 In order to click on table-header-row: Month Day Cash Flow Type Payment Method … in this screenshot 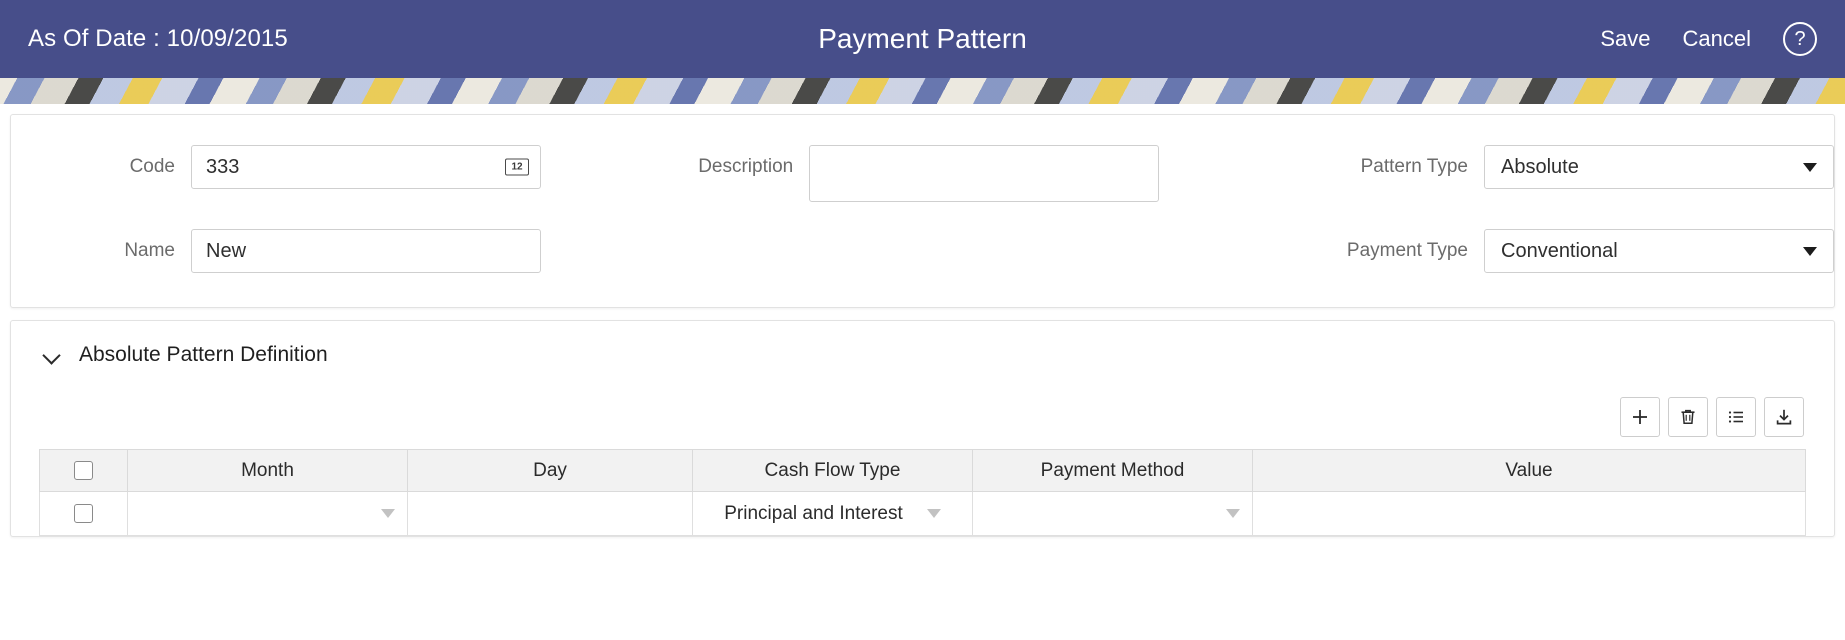, I will do `click(922, 470)`.